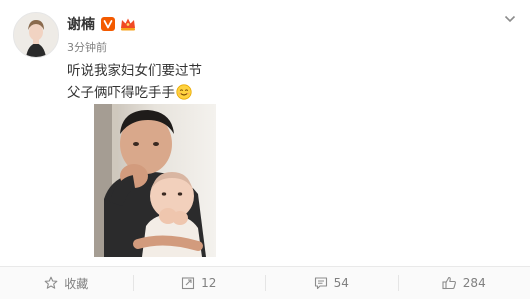 The image size is (530, 299). What do you see at coordinates (321, 283) in the screenshot?
I see `comment-icon` at bounding box center [321, 283].